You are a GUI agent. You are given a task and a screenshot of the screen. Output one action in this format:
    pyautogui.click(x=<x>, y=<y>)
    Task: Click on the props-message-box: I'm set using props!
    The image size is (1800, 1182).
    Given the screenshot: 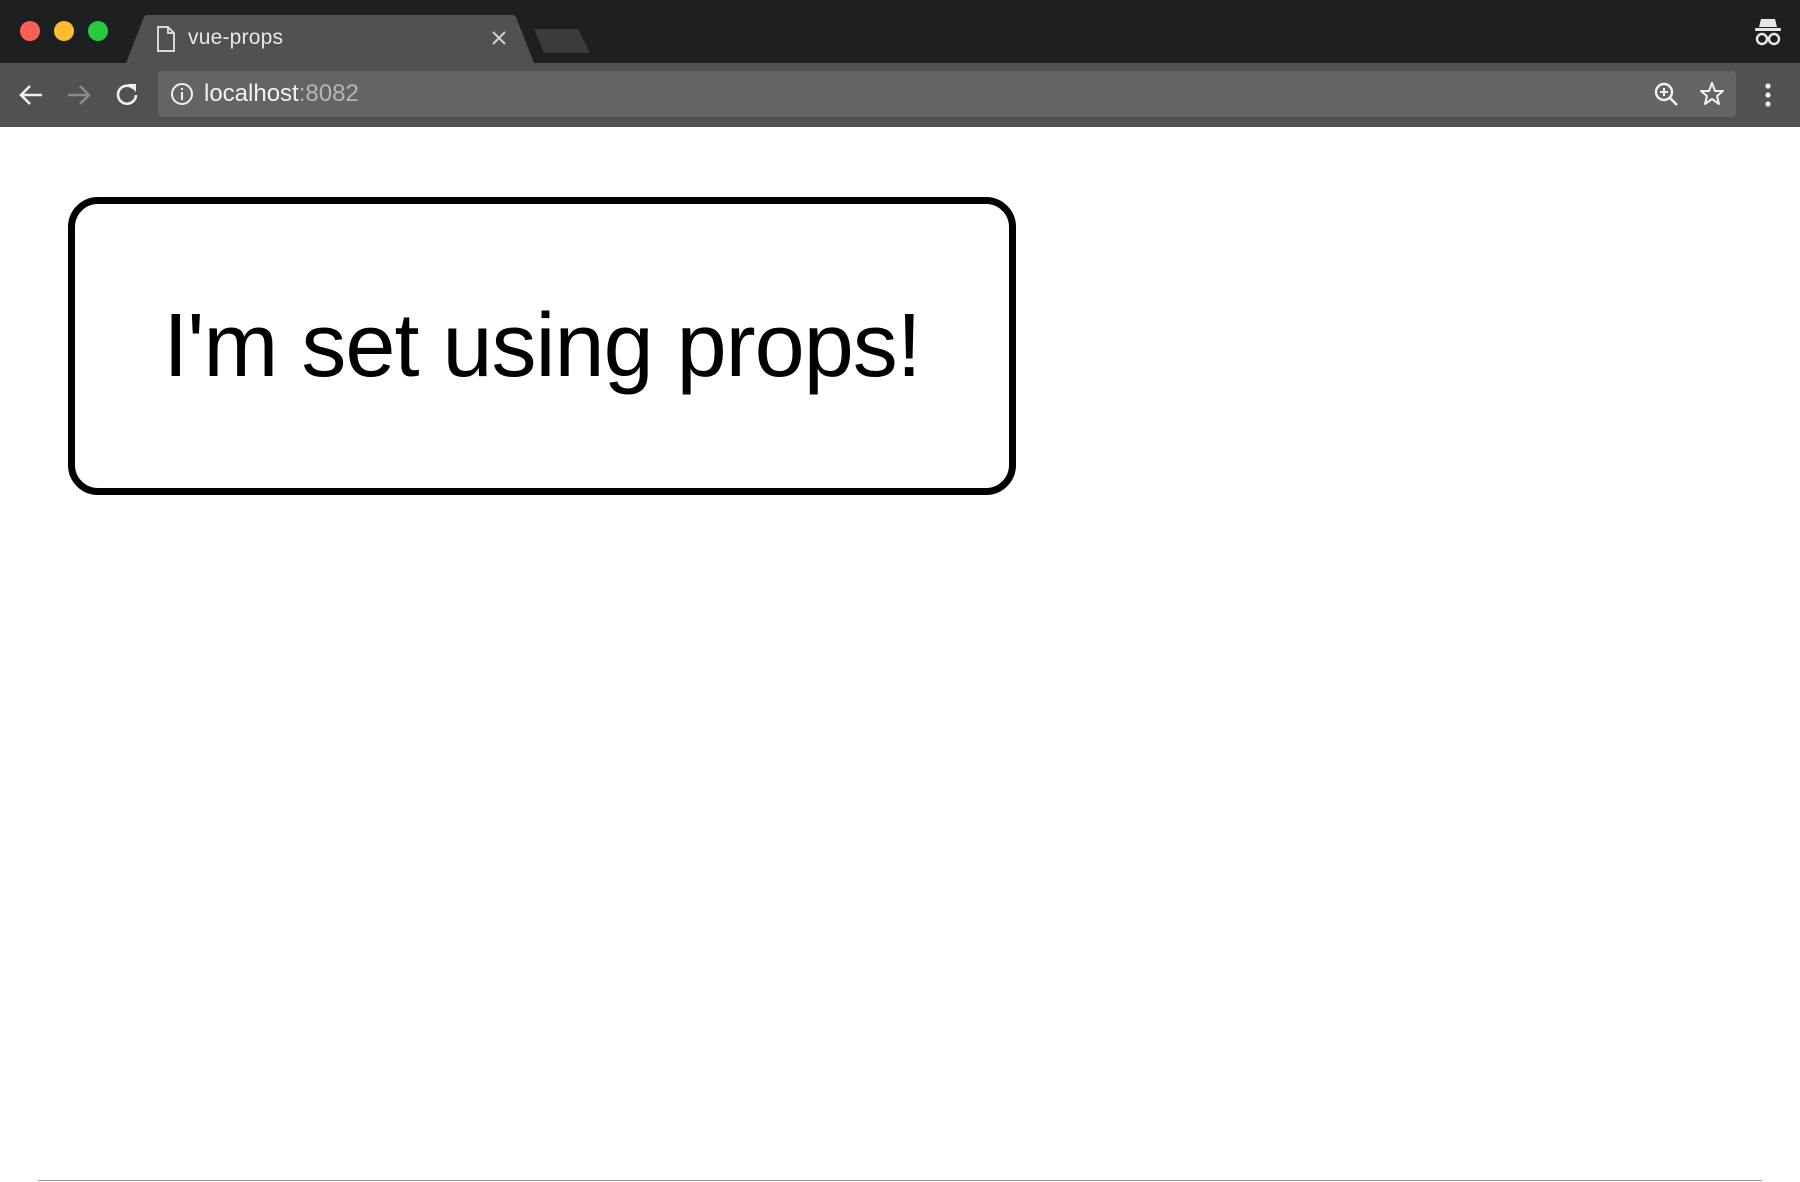 What is the action you would take?
    pyautogui.click(x=542, y=346)
    